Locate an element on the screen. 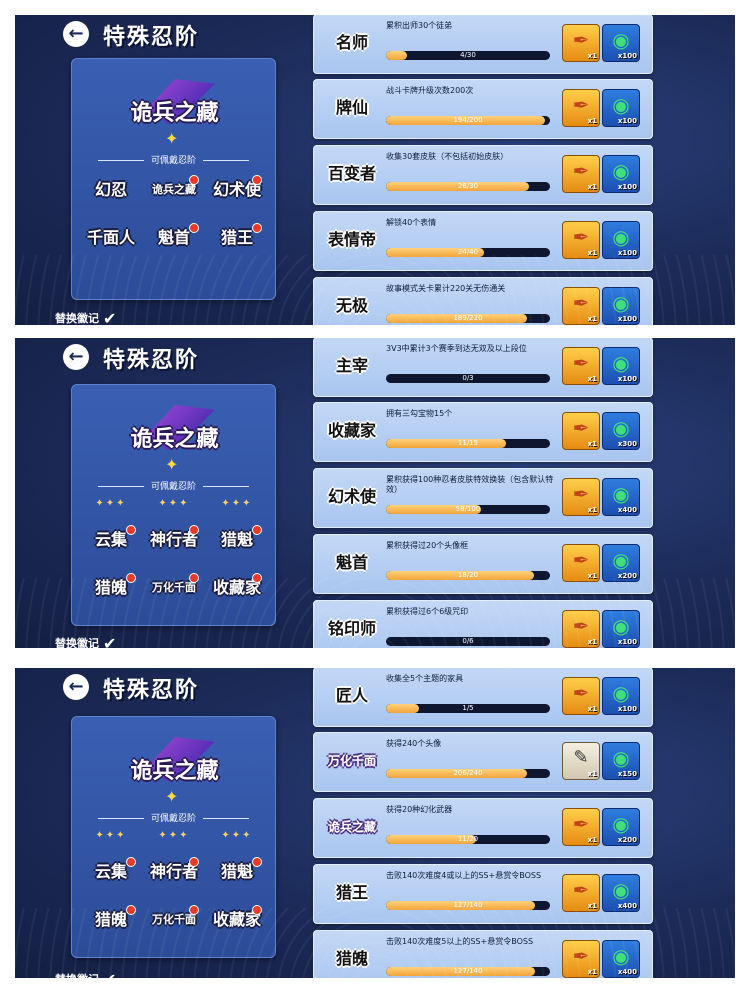 Image resolution: width=750 pixels, height=1000 pixels. achievement-description: 收集30套皮肤（不包括初始皮肤） is located at coordinates (447, 156).